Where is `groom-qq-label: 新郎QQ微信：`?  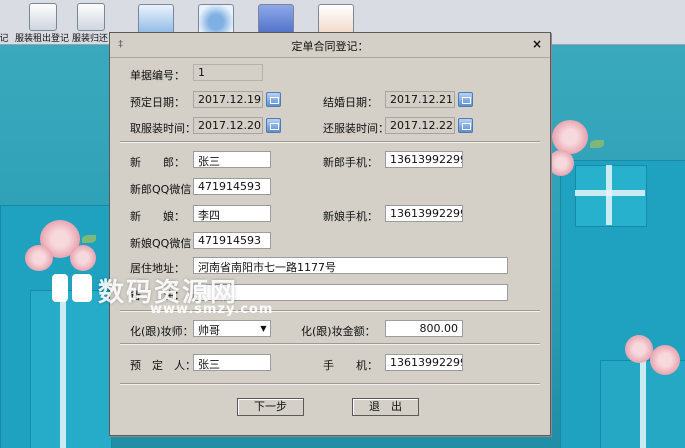 groom-qq-label: 新郎QQ微信： is located at coordinates (166, 189).